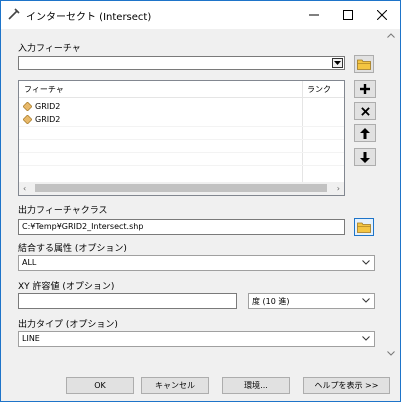  Describe the element at coordinates (181, 63) in the screenshot. I see `input-features-combo` at that location.